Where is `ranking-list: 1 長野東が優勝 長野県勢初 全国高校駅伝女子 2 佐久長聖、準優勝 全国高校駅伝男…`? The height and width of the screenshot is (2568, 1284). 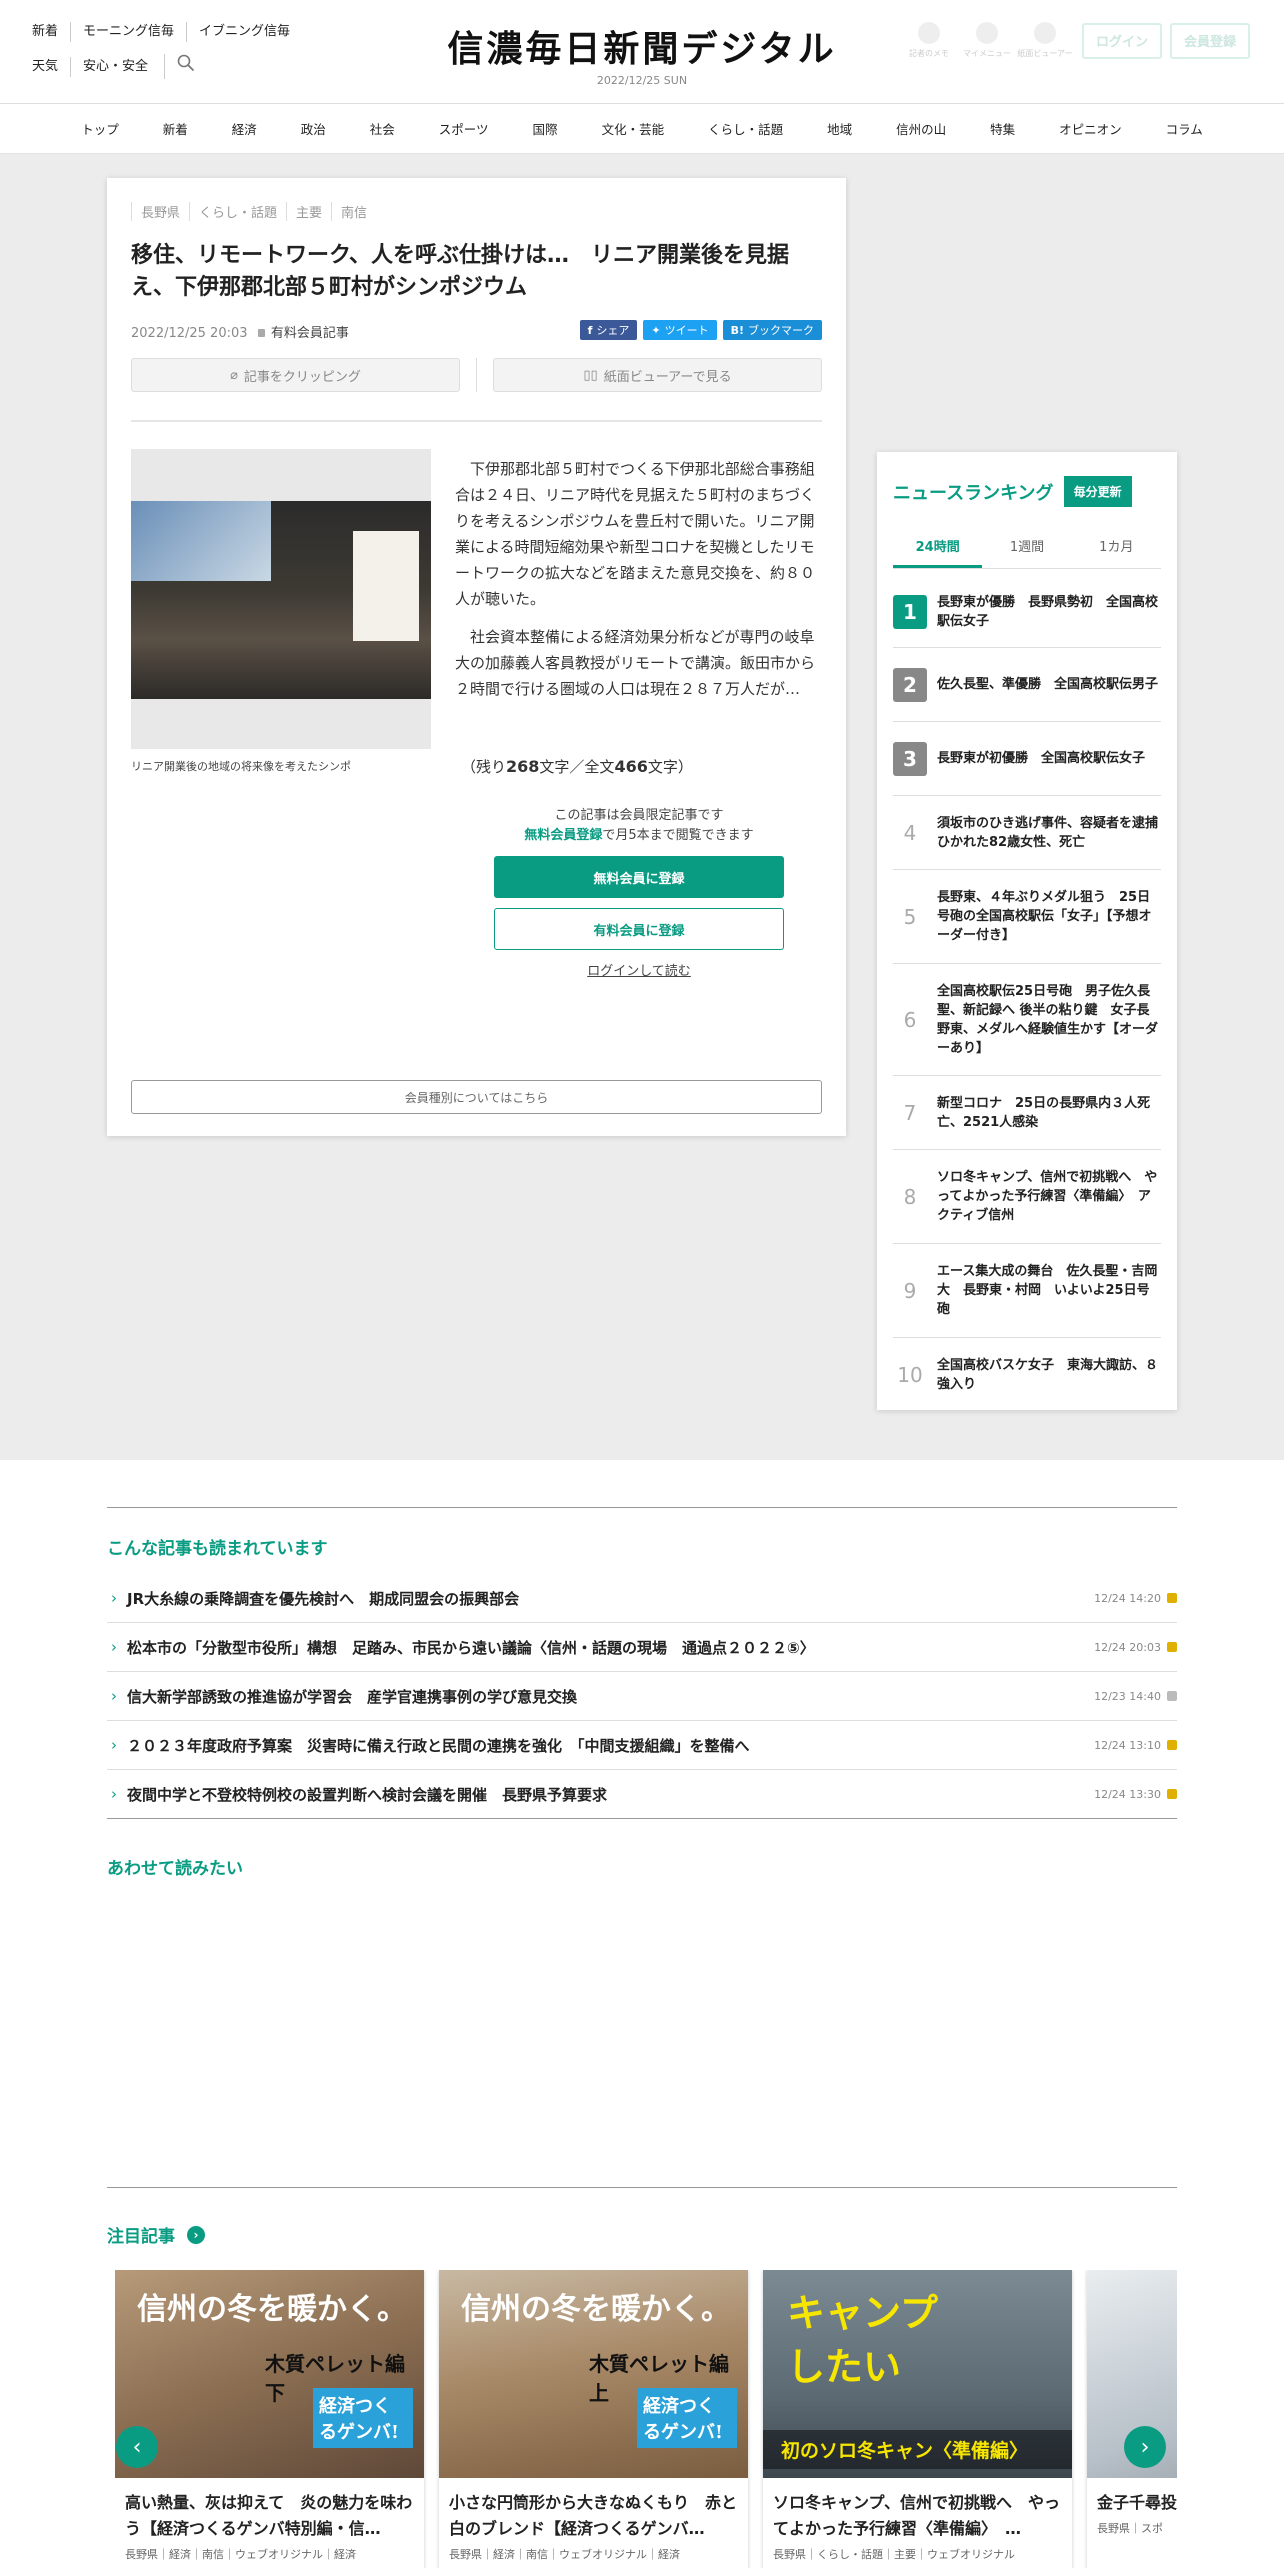
ranking-list: 1 長野東が優勝 長野県勢初 全国高校駅伝女子 2 佐久長聖、準優勝 全国高校駅伝男… is located at coordinates (1032, 994).